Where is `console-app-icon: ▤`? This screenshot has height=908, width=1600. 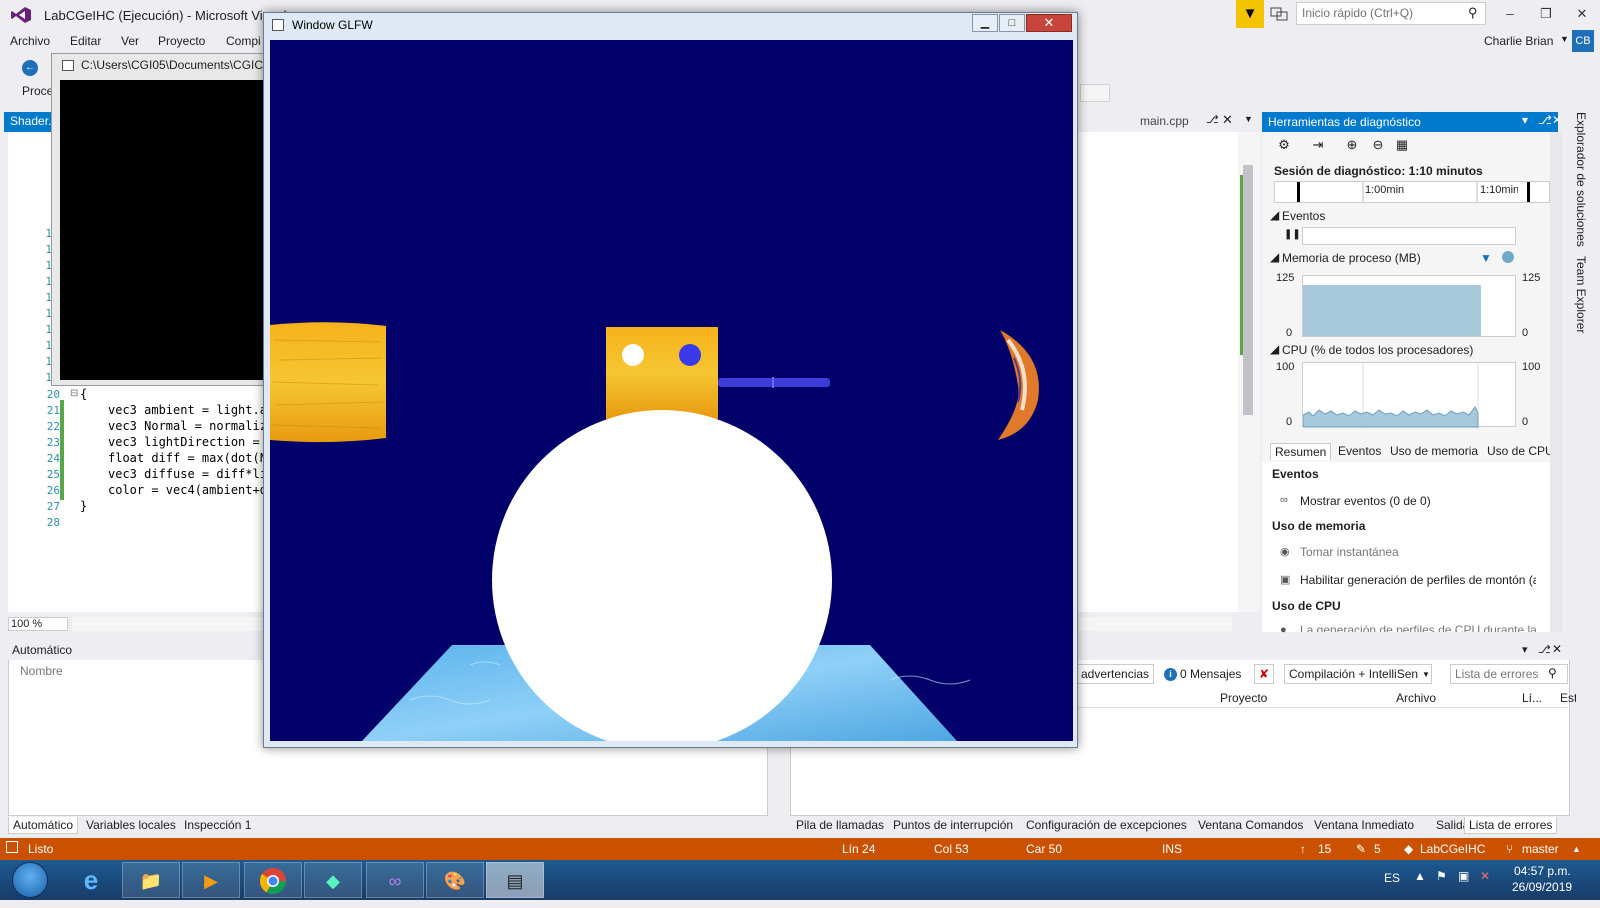 console-app-icon: ▤ is located at coordinates (515, 880).